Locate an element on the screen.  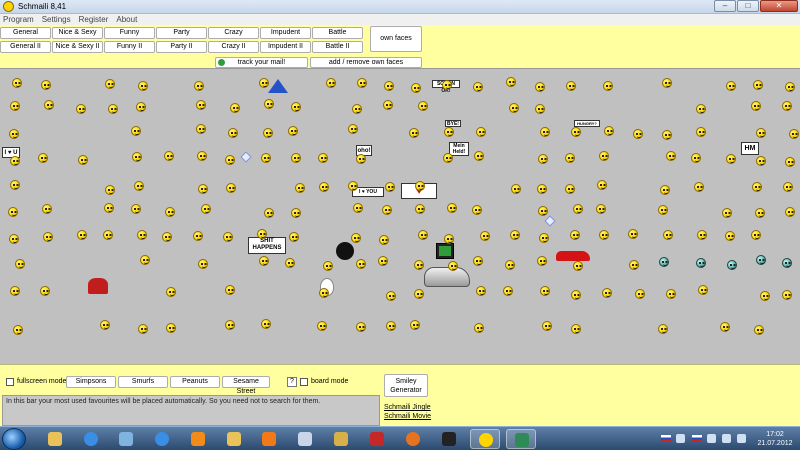
category-impudent: Impudent is located at coordinates (285, 33).